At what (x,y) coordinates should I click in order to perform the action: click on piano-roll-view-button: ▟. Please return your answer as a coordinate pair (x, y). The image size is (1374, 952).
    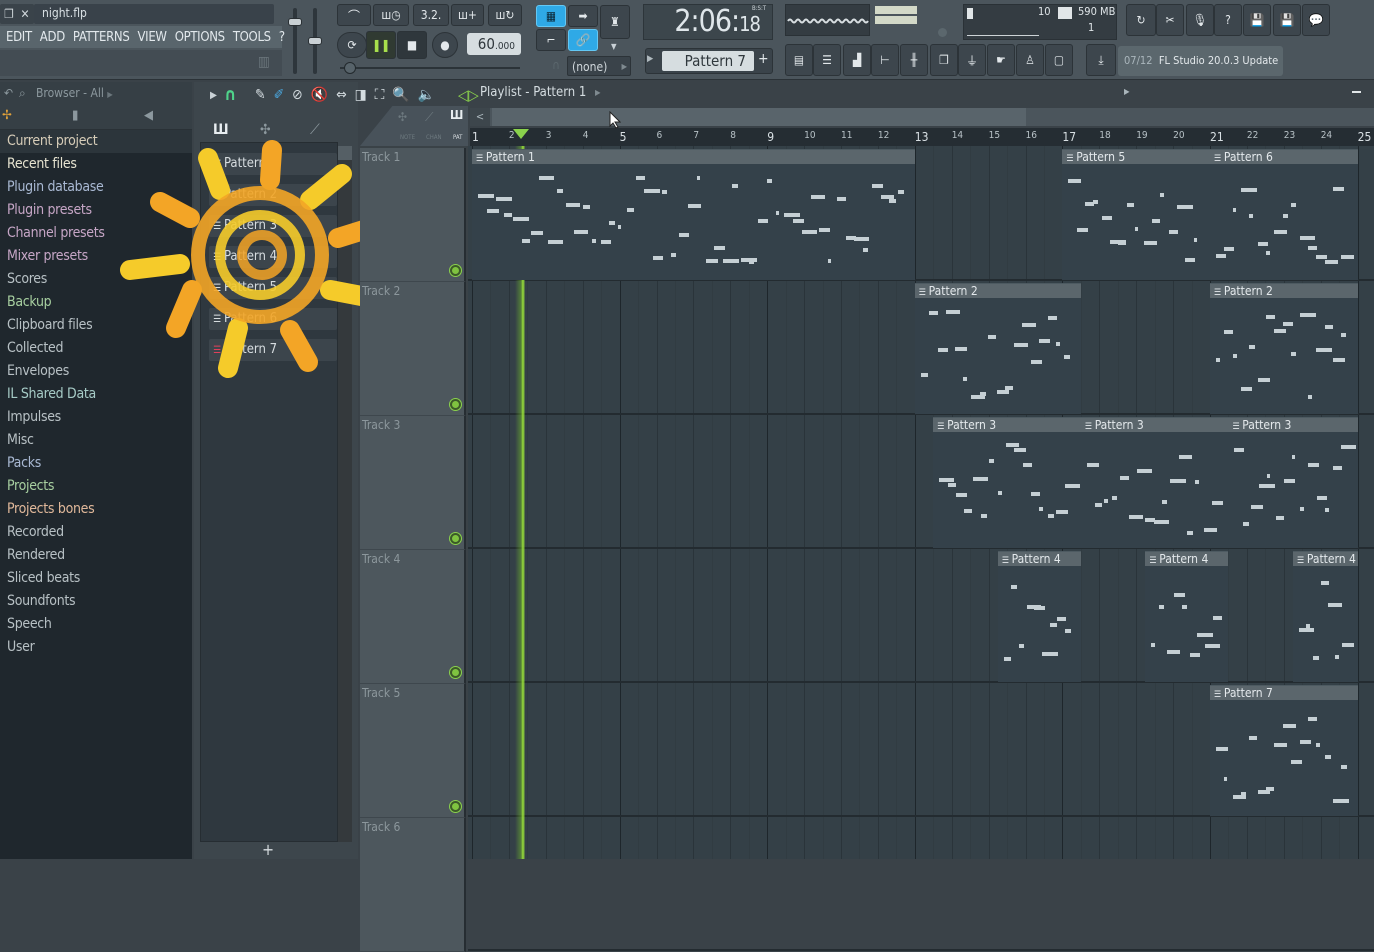
    Looking at the image, I should click on (857, 60).